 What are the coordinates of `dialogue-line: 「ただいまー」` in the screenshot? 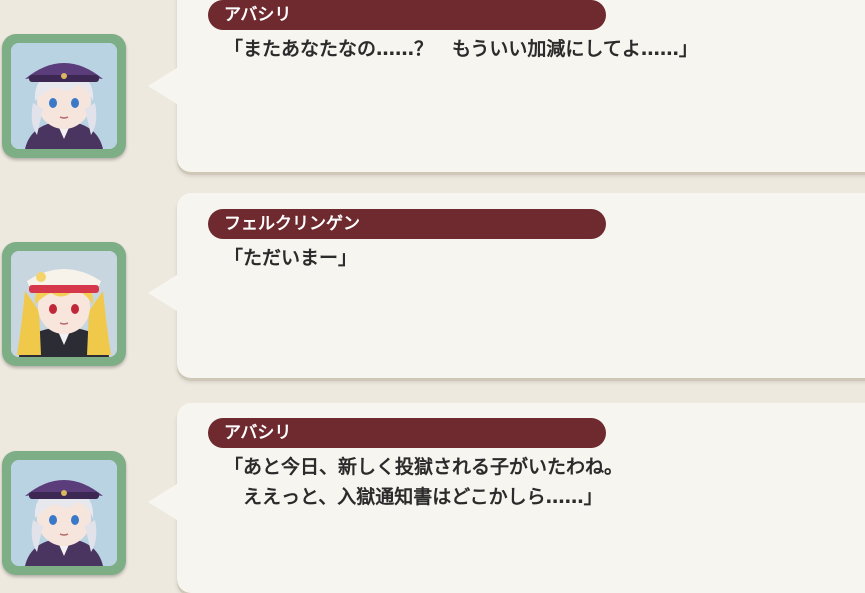 It's located at (291, 258).